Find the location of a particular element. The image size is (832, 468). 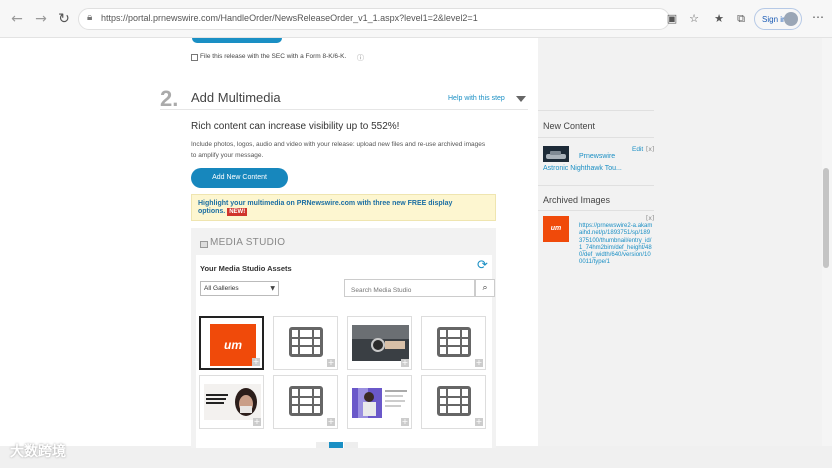

chevron-down-icon: ▼ is located at coordinates (272, 288).